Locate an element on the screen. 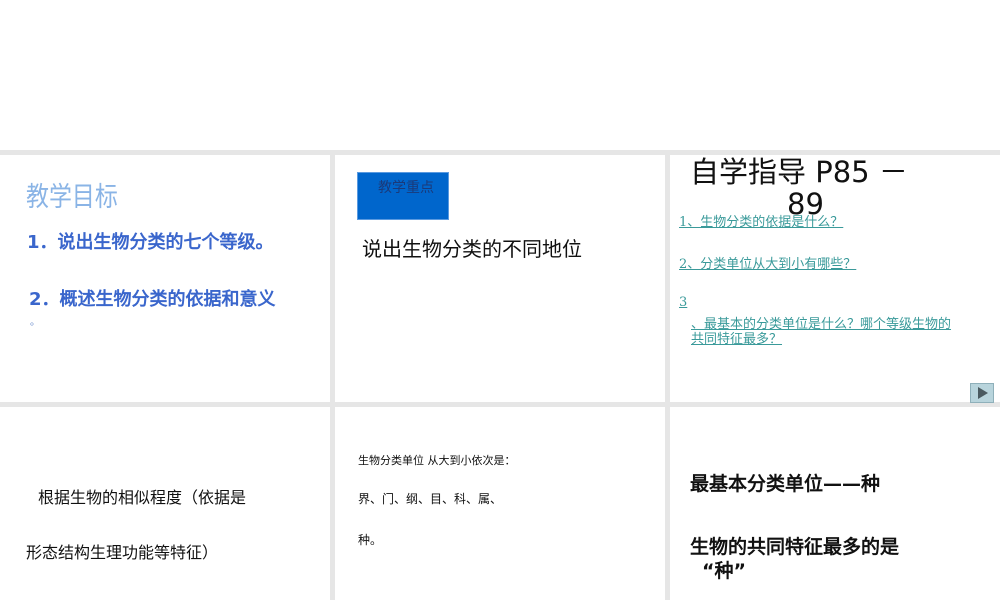 The height and width of the screenshot is (600, 1000). species-line-2: 生物的共同特征最多的是 is located at coordinates (795, 547).